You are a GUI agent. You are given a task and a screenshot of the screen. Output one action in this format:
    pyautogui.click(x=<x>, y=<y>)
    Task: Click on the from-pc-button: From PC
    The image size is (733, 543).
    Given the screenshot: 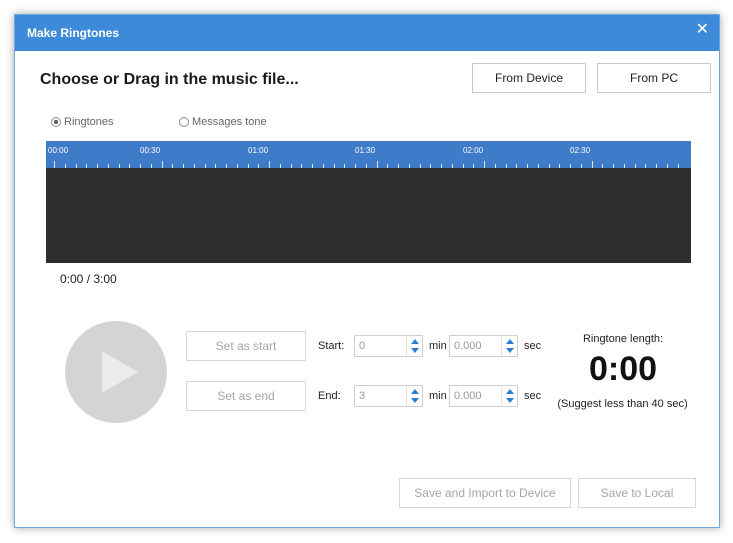 What is the action you would take?
    pyautogui.click(x=654, y=78)
    